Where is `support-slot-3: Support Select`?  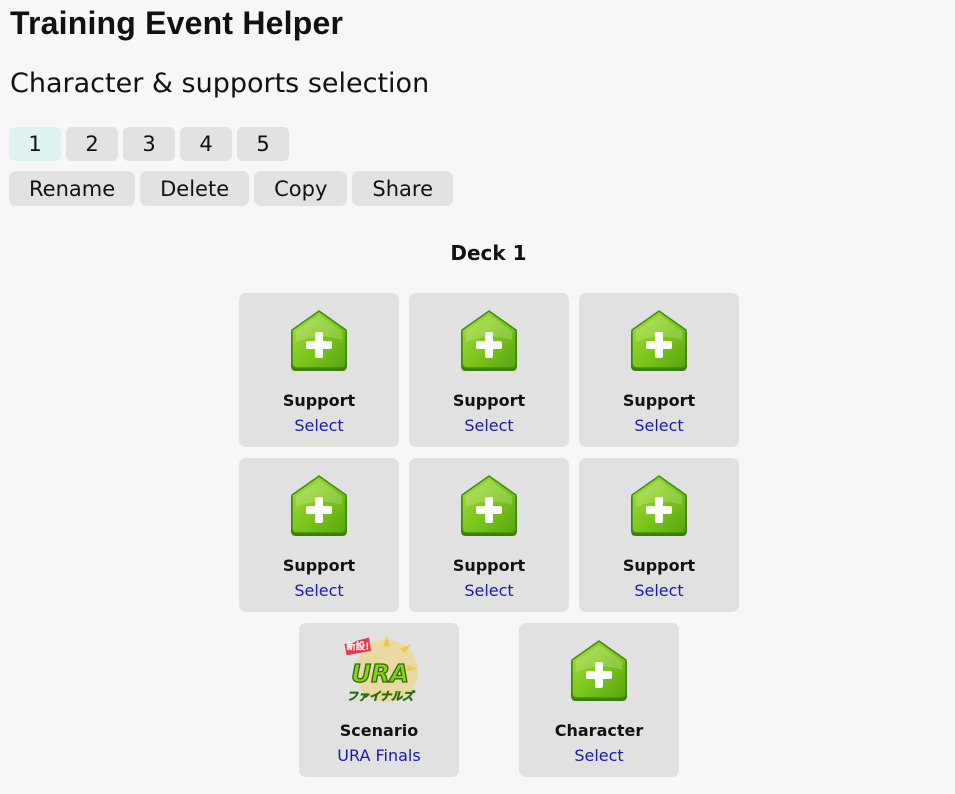
support-slot-3: Support Select is located at coordinates (659, 370).